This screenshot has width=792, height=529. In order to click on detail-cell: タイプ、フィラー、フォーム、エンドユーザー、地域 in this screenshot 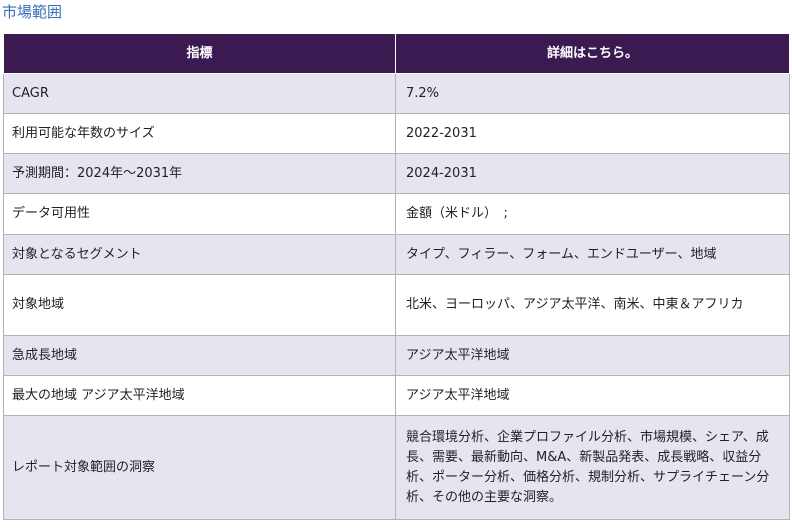, I will do `click(592, 254)`.